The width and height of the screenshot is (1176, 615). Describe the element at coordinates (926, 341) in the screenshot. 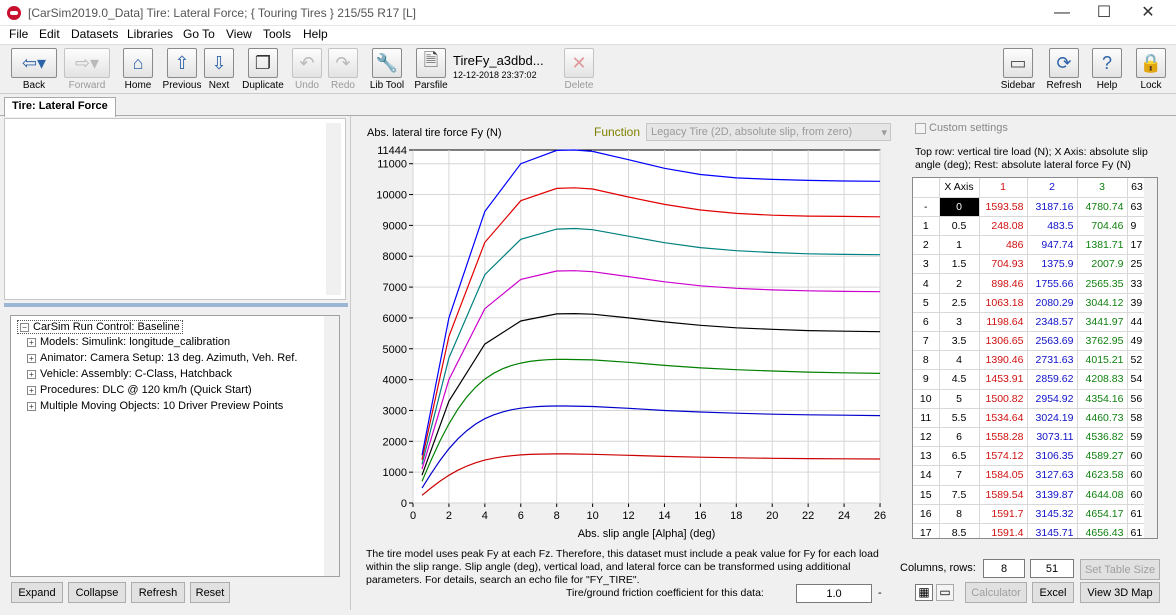

I see `row-header: 7` at that location.